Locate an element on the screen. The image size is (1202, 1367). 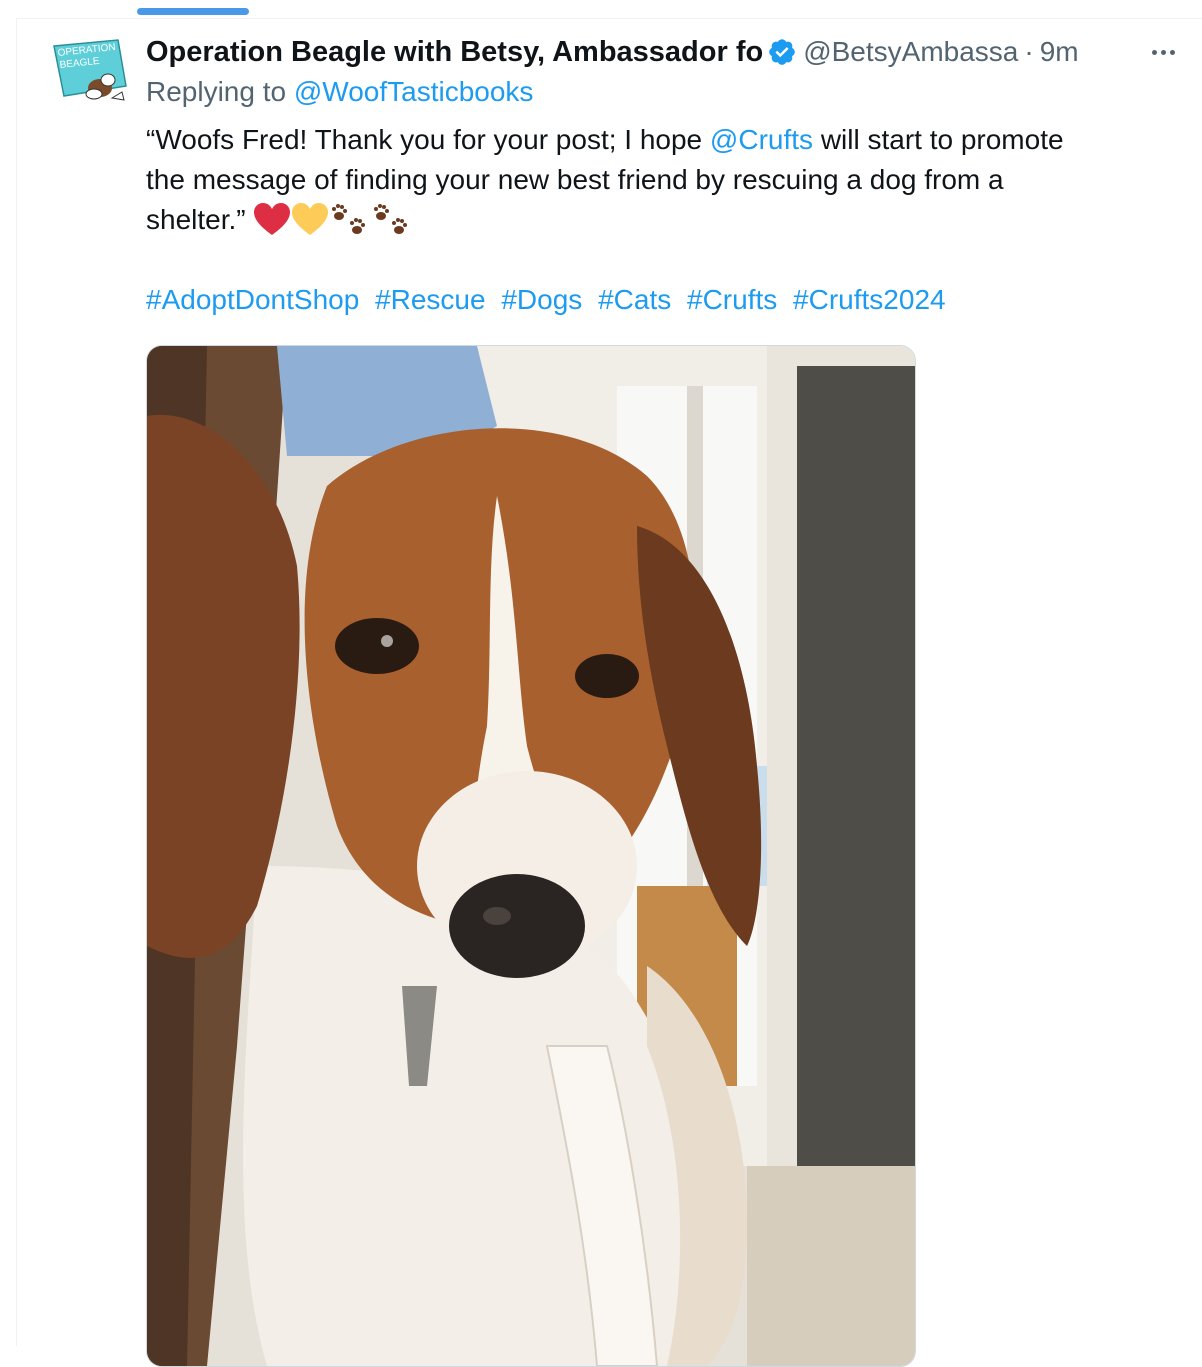
tweet-text-line-3: shelter.” is located at coordinates (661, 220).